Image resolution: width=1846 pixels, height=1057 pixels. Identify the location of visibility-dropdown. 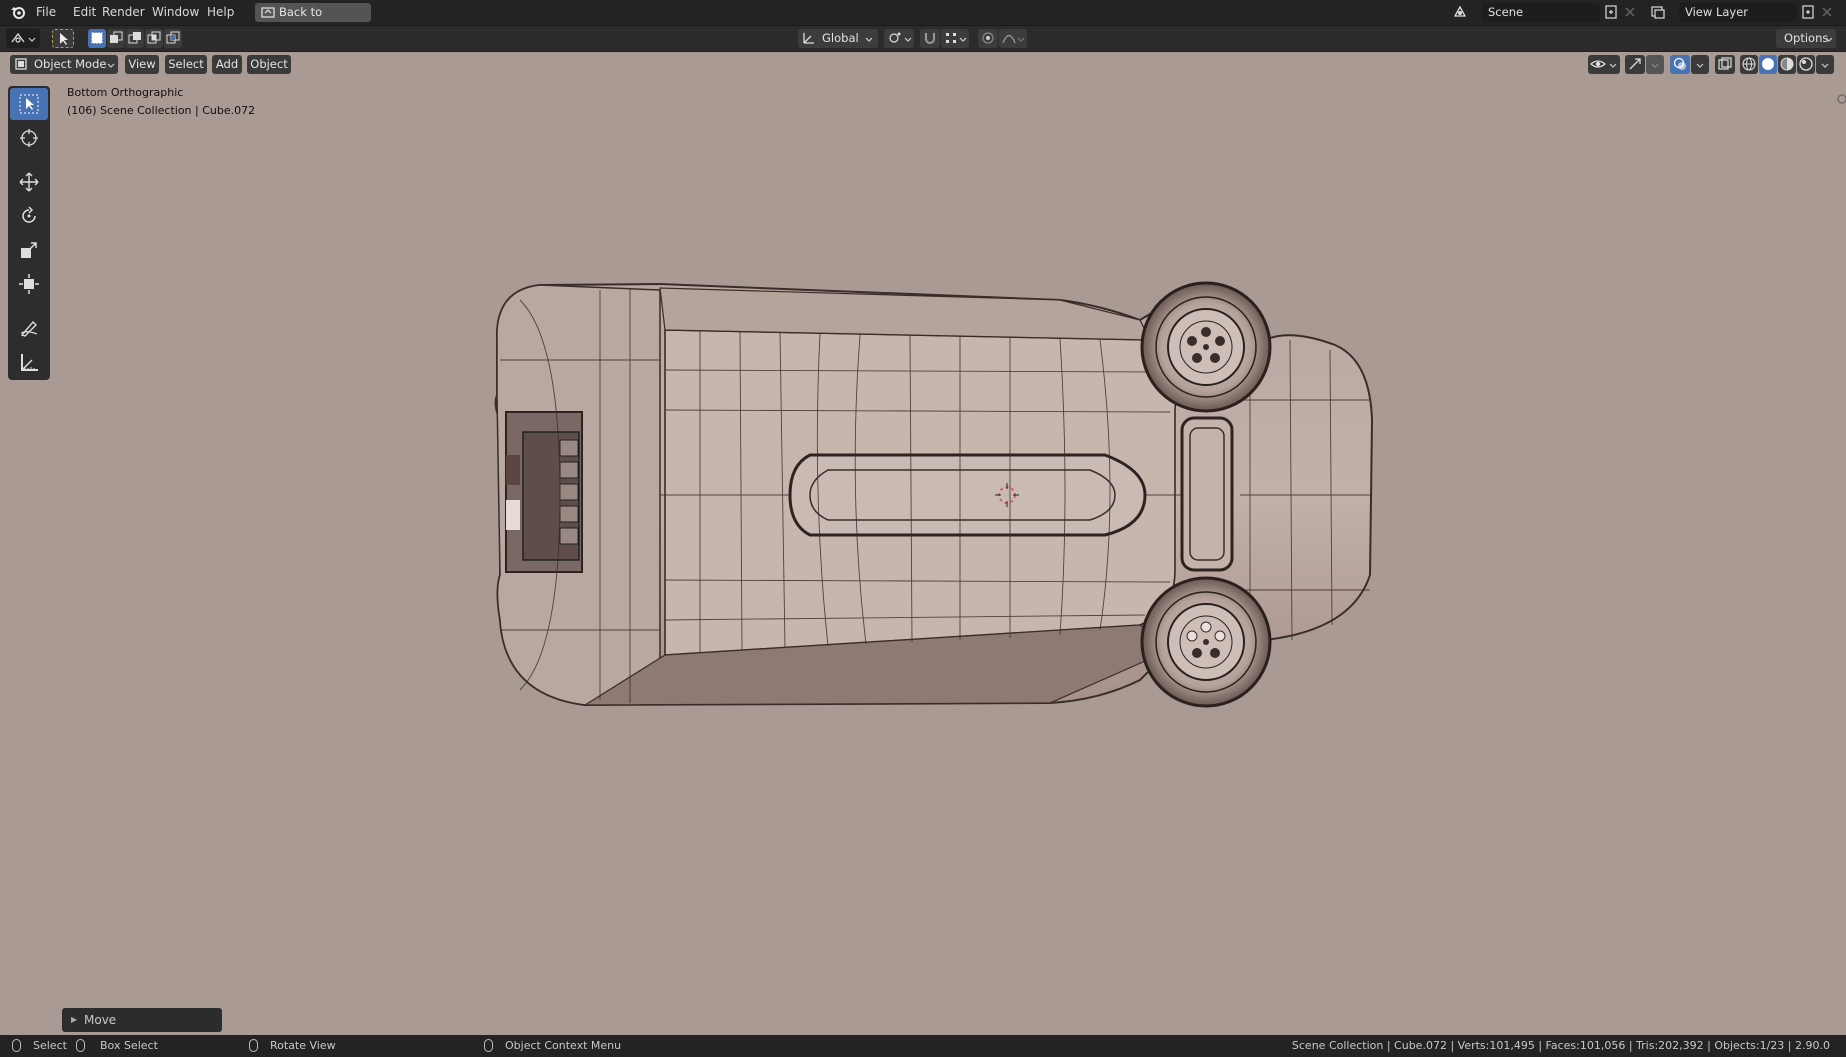
(1604, 64).